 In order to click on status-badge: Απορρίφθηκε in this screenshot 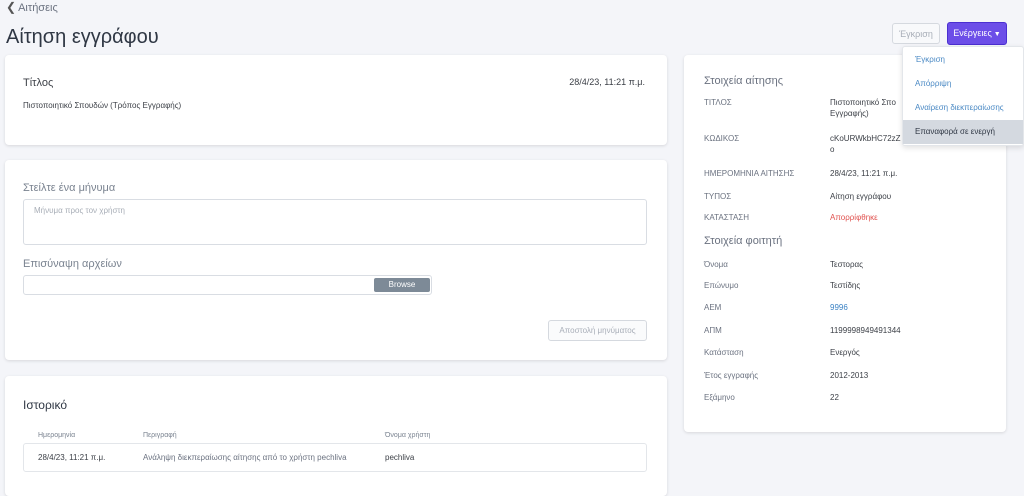, I will do `click(854, 217)`.